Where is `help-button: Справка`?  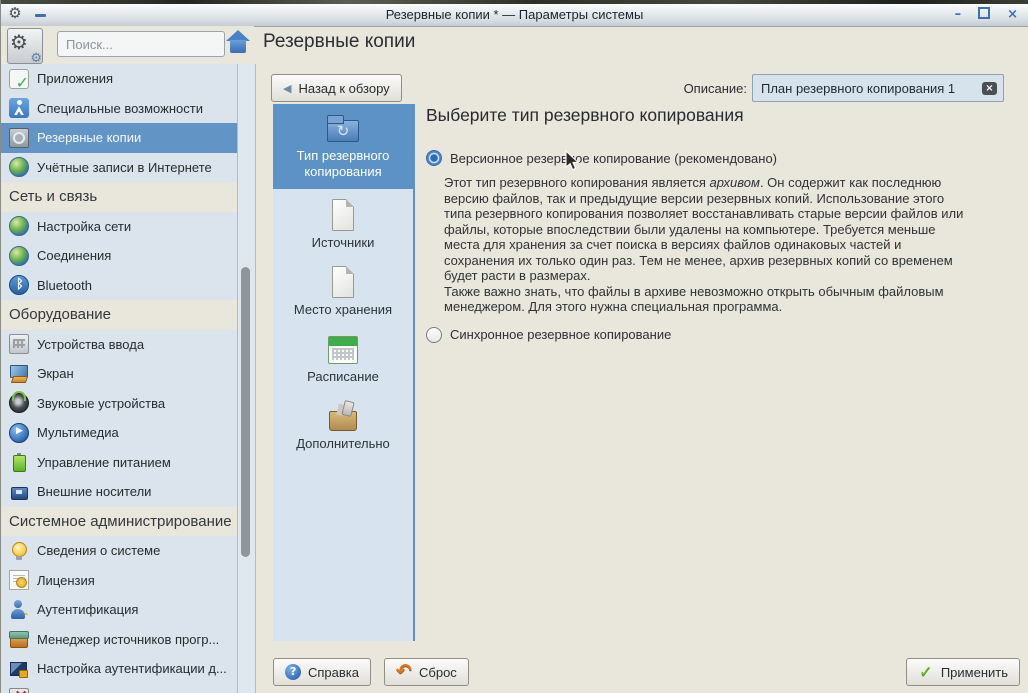 help-button: Справка is located at coordinates (322, 672).